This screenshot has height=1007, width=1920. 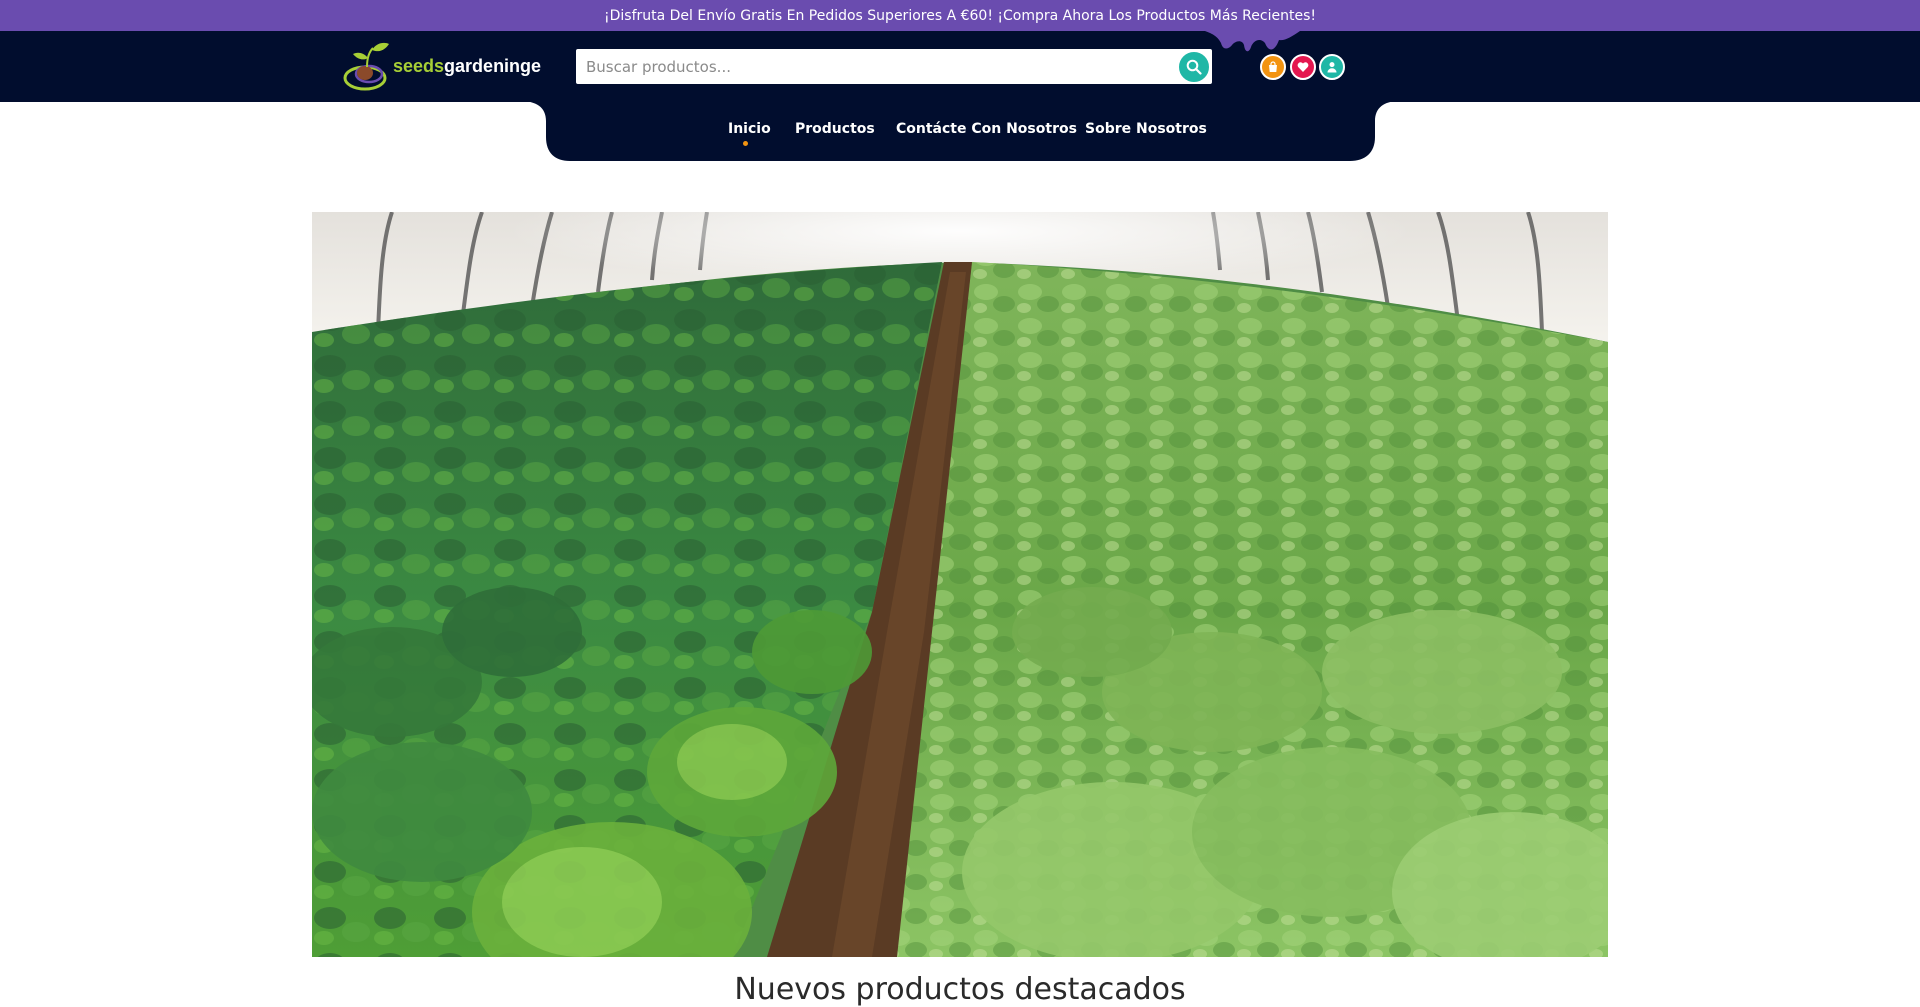 What do you see at coordinates (835, 129) in the screenshot?
I see `nav-item-productos: Productos` at bounding box center [835, 129].